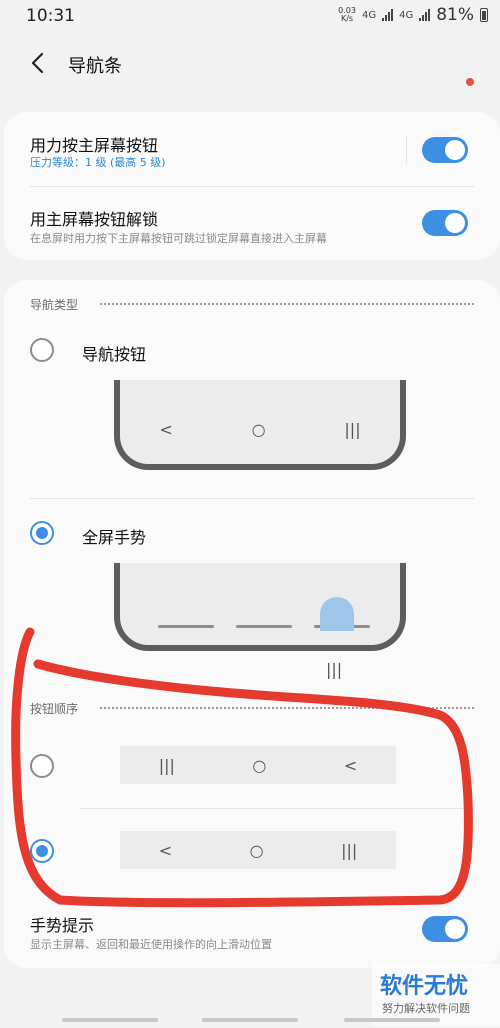  Describe the element at coordinates (114, 353) in the screenshot. I see `option-nav-buttons-label: 导航按钮` at that location.